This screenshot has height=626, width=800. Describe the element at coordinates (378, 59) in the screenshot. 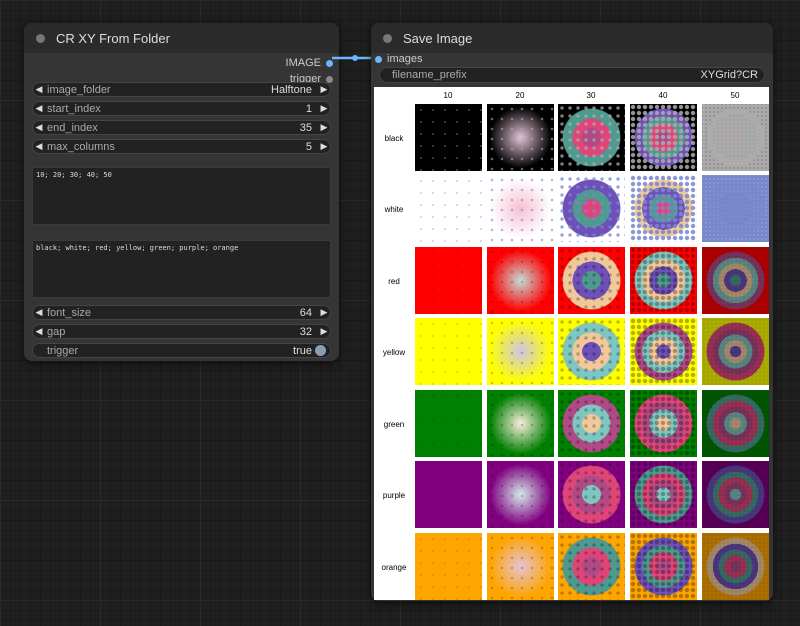

I see `input-slot-images` at that location.